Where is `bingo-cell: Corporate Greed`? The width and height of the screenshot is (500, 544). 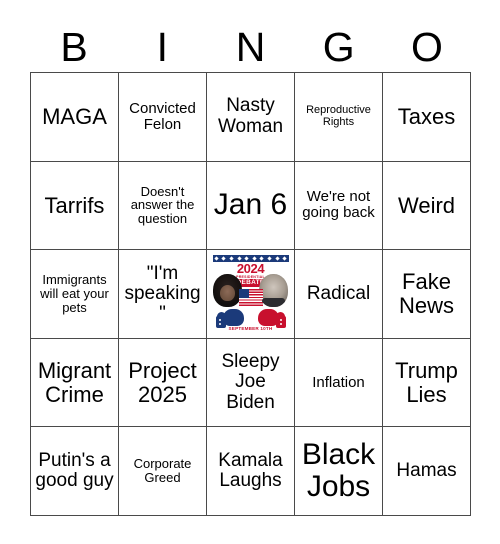 bingo-cell: Corporate Greed is located at coordinates (163, 471).